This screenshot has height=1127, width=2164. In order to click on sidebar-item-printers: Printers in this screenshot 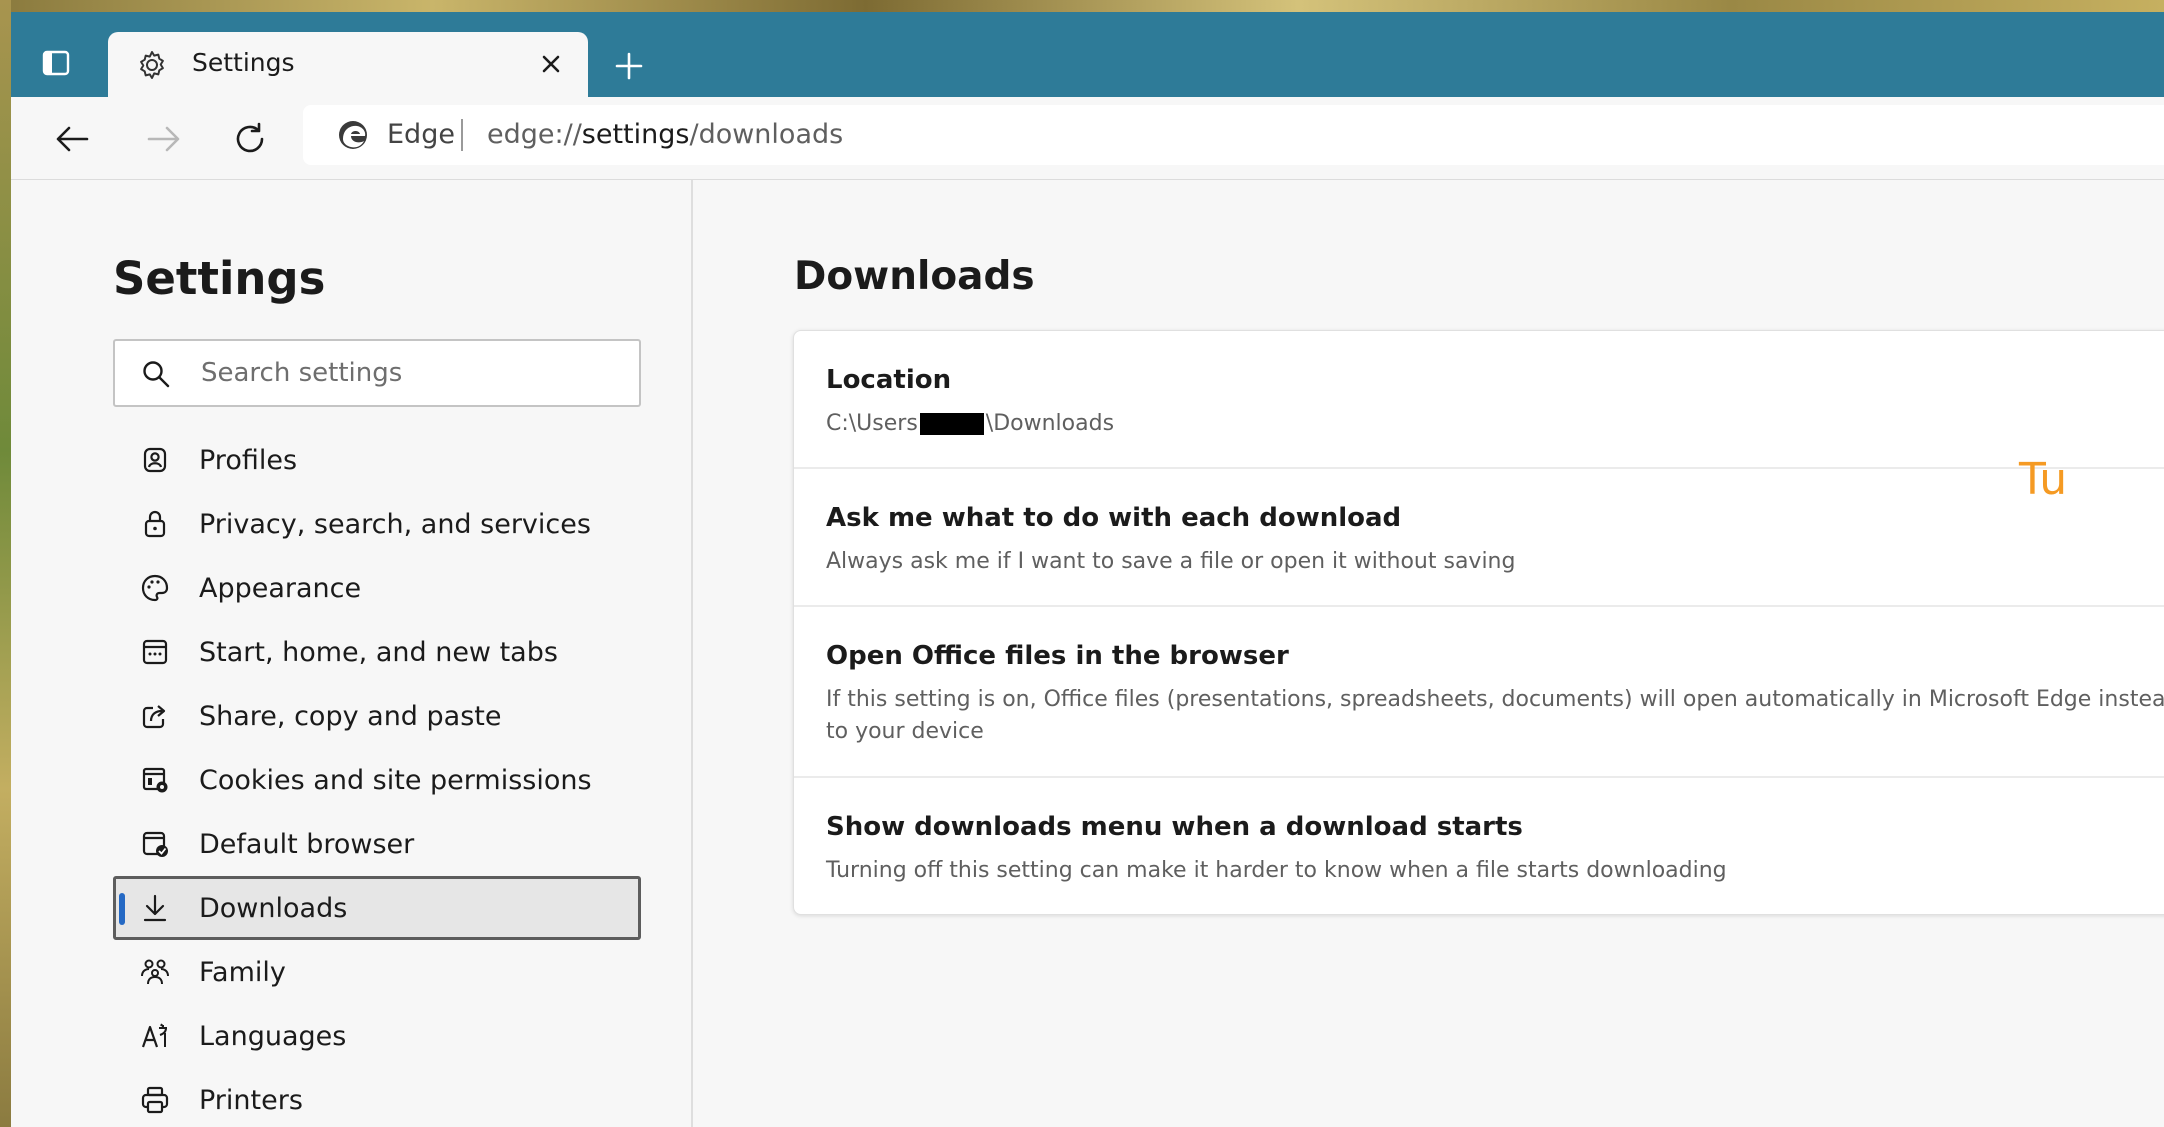, I will do `click(377, 1097)`.